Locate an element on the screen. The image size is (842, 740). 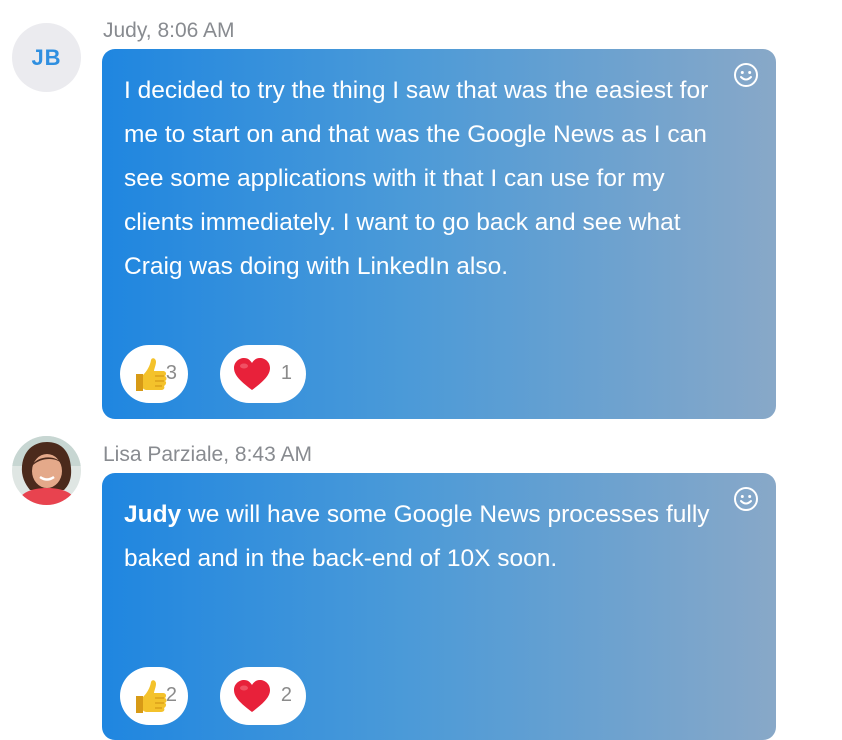
reaction-count: 1 is located at coordinates (286, 373).